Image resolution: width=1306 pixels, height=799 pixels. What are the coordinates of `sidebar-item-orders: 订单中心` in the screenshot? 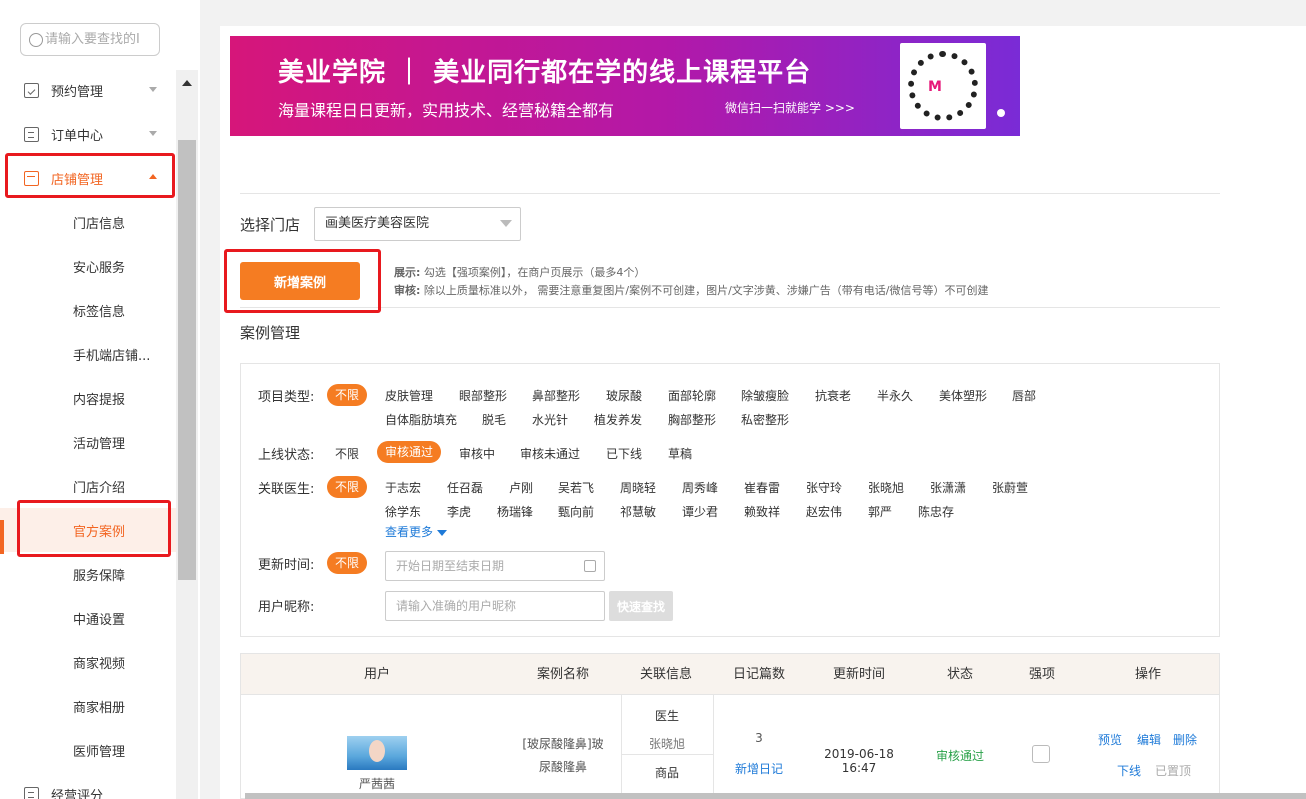 It's located at (88, 134).